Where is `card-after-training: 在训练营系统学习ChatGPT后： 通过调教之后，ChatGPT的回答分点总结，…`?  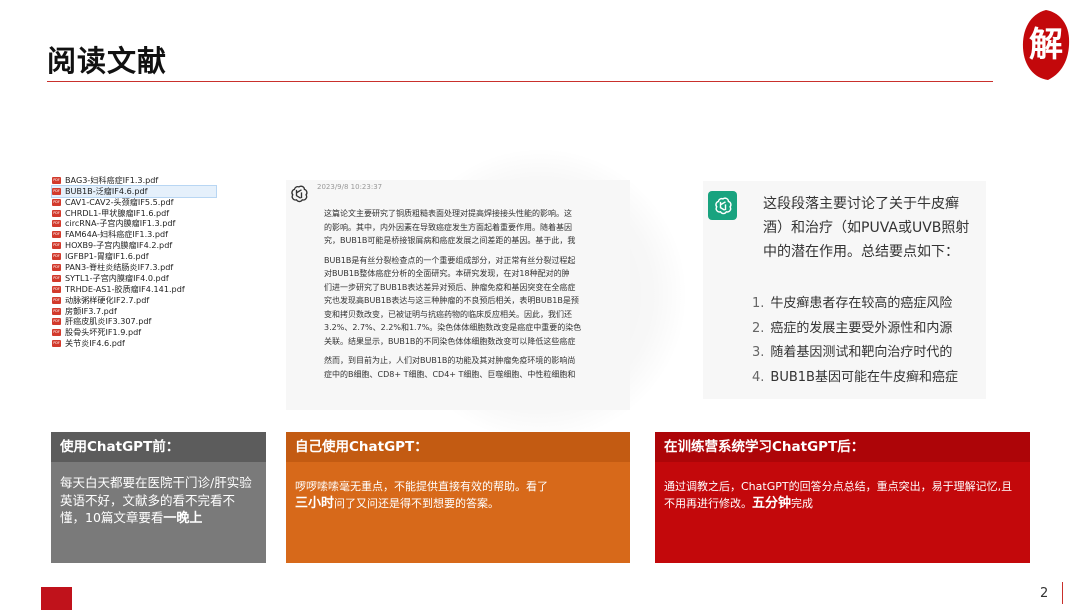 card-after-training: 在训练营系统学习ChatGPT后： 通过调教之后，ChatGPT的回答分点总结，… is located at coordinates (842, 497).